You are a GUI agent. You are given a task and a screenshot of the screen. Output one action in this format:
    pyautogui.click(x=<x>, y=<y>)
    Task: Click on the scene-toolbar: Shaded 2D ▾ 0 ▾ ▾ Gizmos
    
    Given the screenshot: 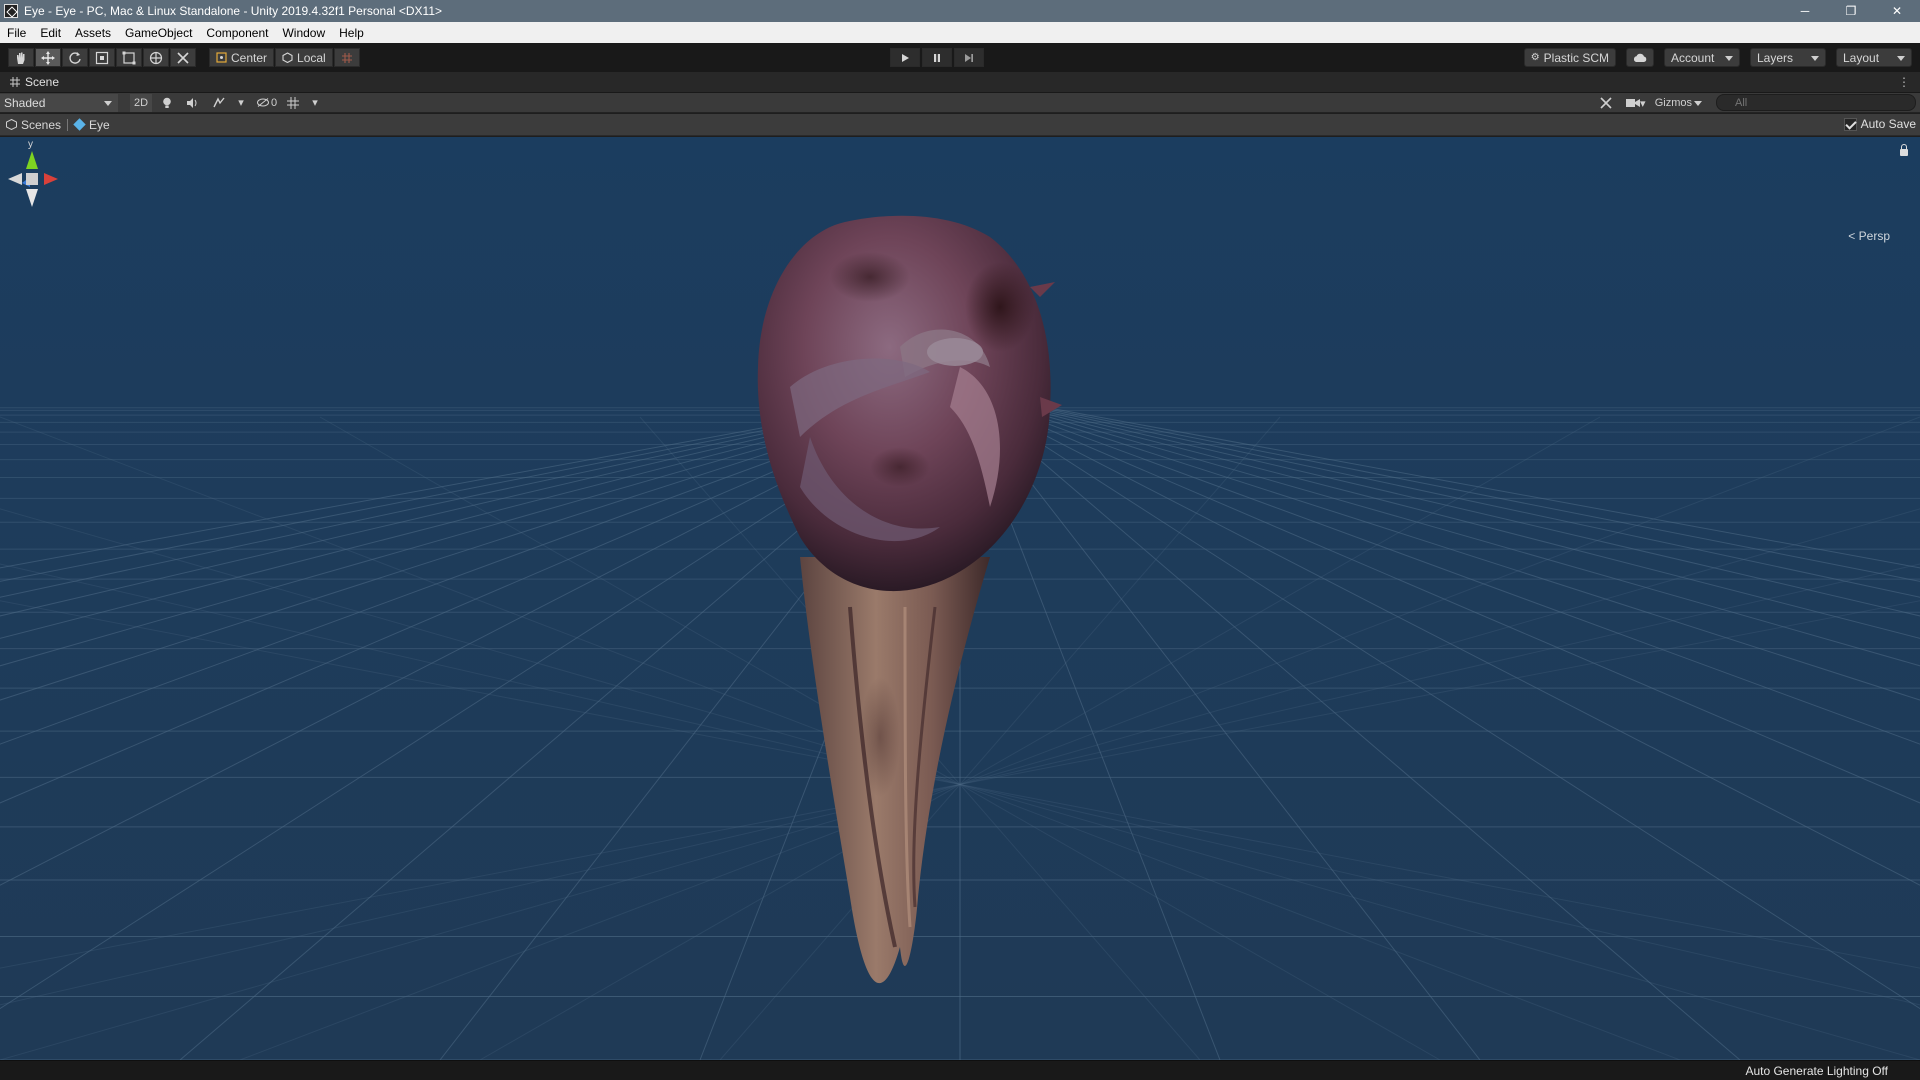 What is the action you would take?
    pyautogui.click(x=960, y=103)
    